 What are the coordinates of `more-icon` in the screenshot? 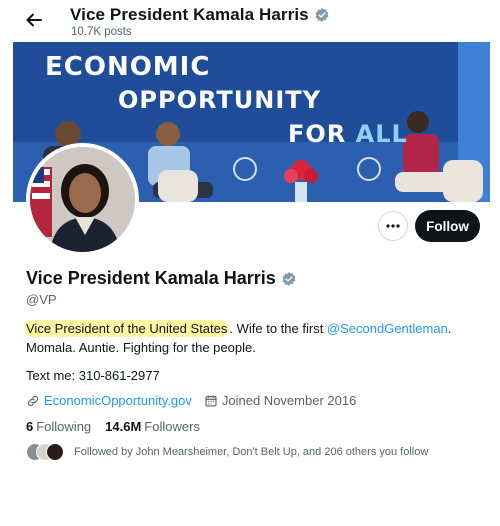 It's located at (393, 226).